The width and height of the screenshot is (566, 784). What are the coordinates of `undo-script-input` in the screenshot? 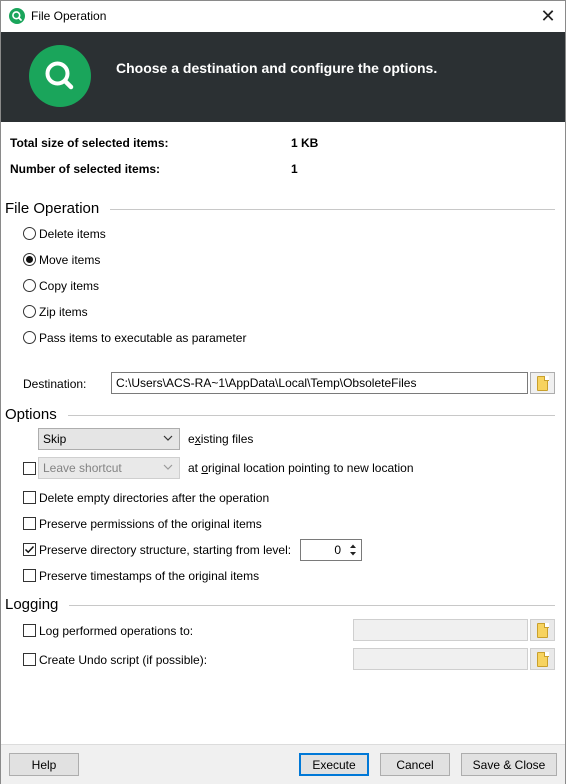 It's located at (440, 659).